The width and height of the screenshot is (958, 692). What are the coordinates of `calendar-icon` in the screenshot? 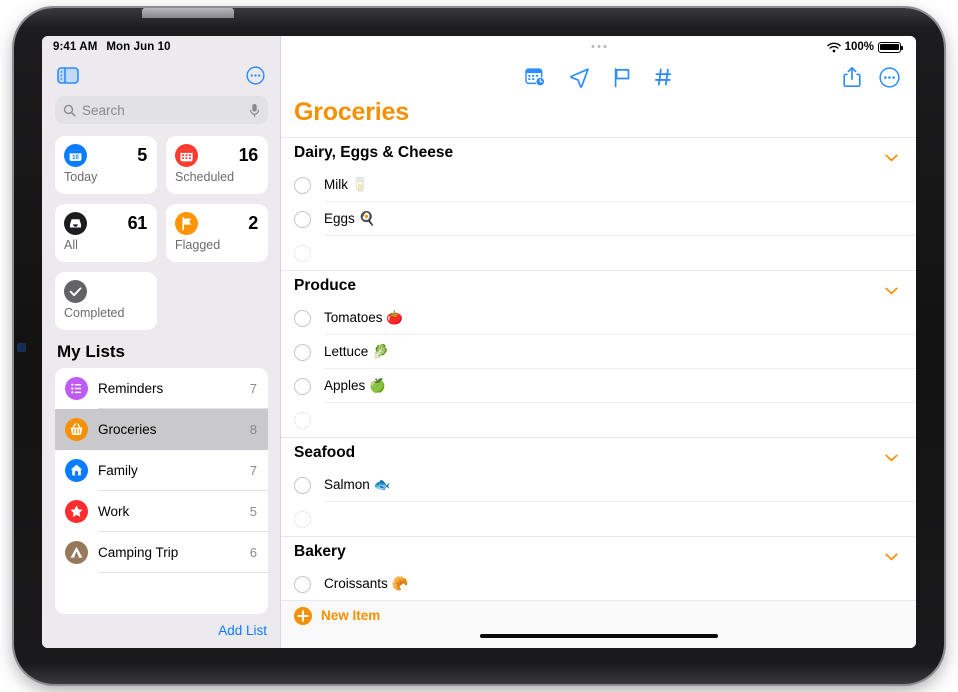 It's located at (186, 155).